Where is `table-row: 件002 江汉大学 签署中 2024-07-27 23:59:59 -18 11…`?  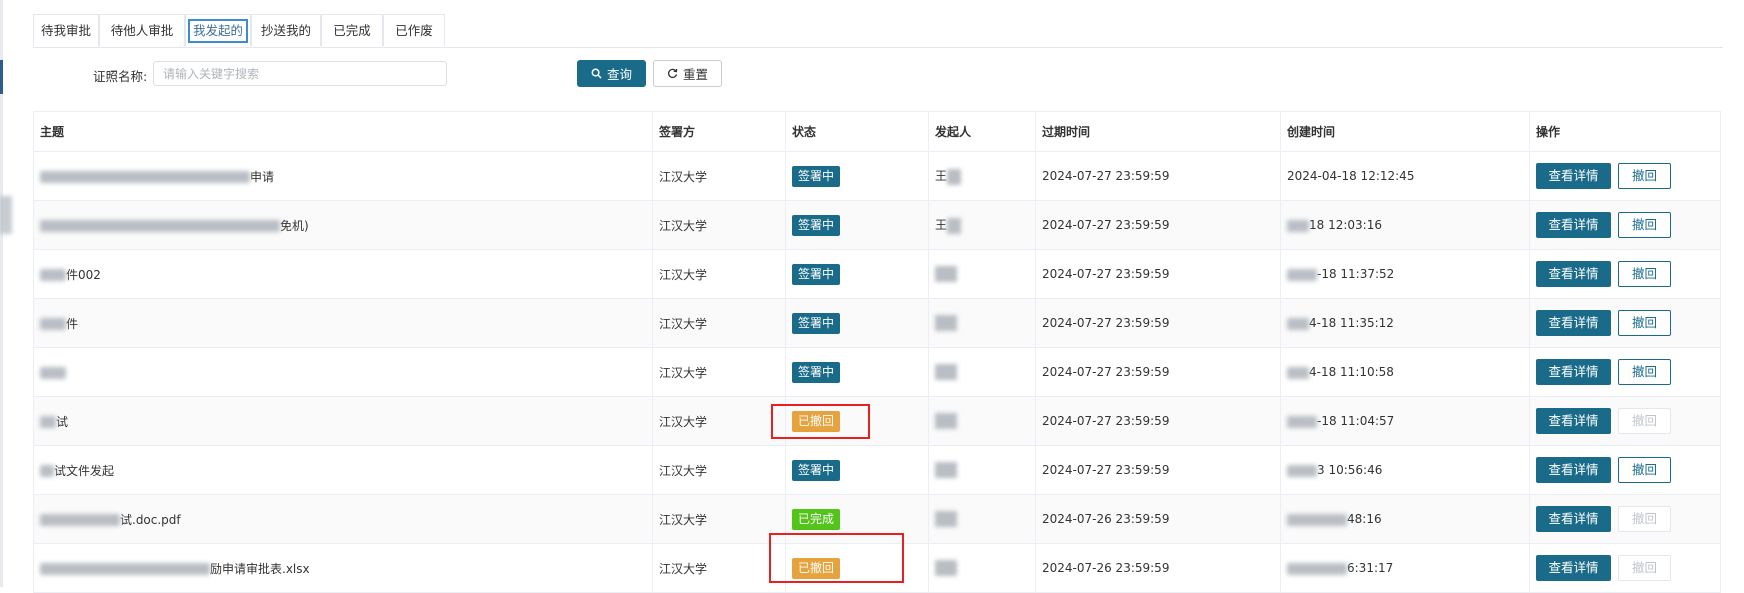 table-row: 件002 江汉大学 签署中 2024-07-27 23:59:59 -18 11… is located at coordinates (877, 274).